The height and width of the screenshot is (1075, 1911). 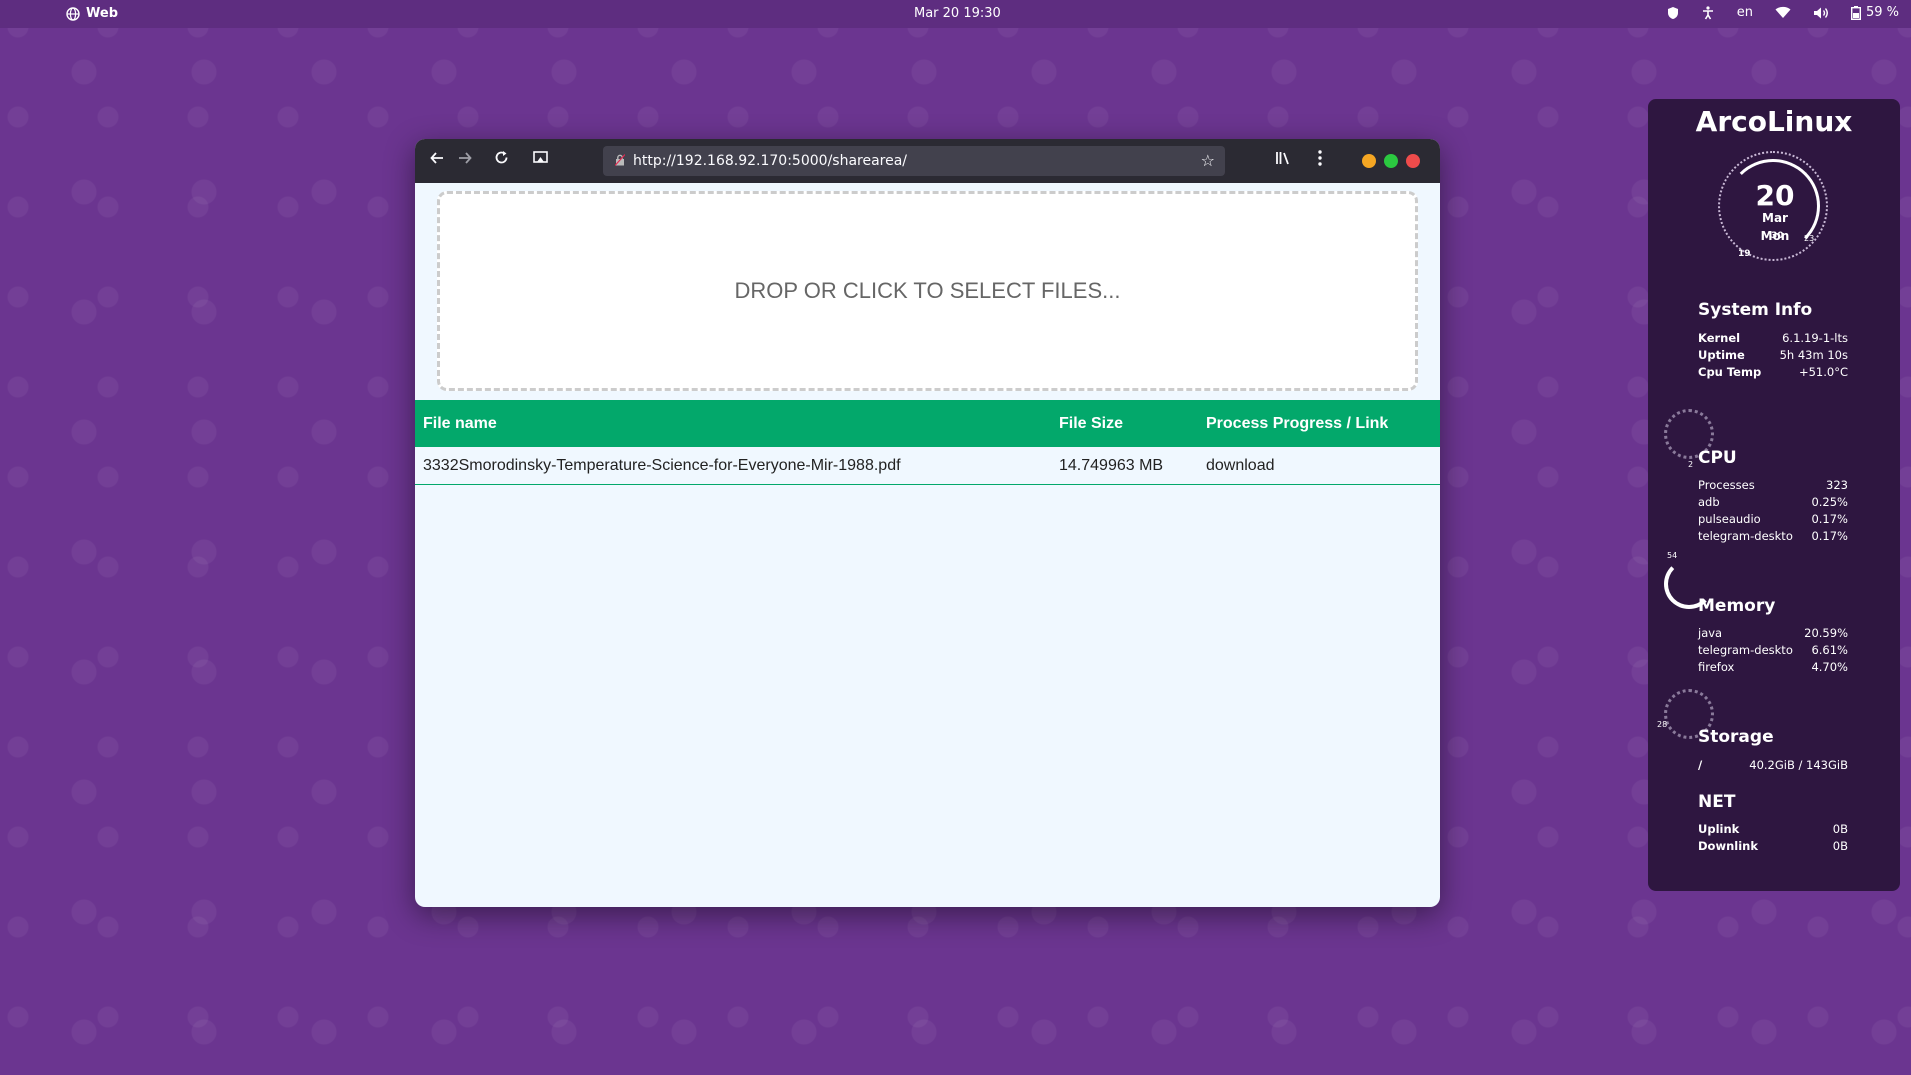 What do you see at coordinates (1826, 633) in the screenshot?
I see `kv-value: 20.59%` at bounding box center [1826, 633].